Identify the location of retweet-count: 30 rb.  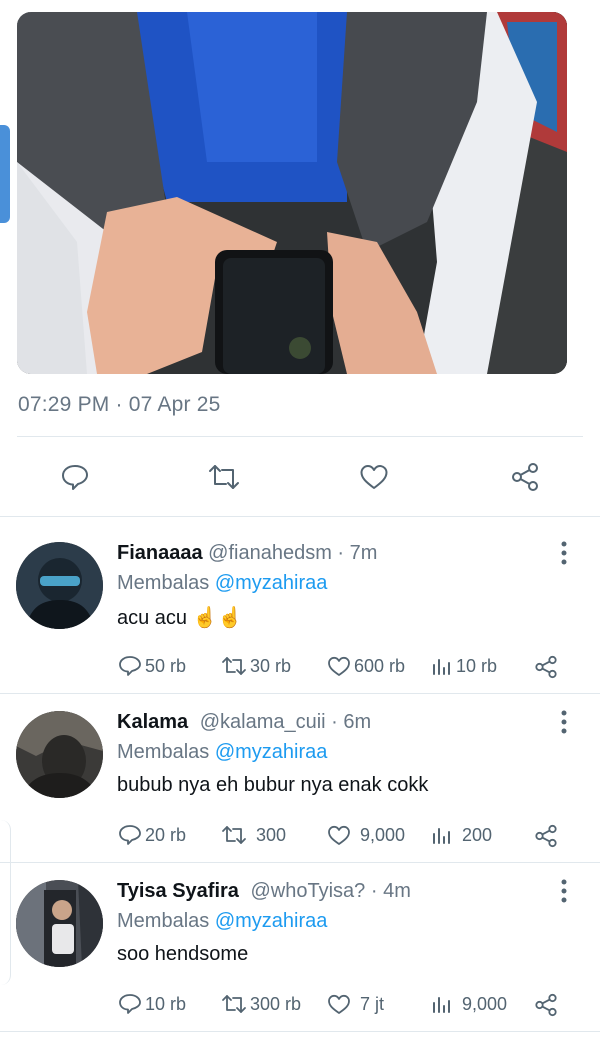
(271, 665).